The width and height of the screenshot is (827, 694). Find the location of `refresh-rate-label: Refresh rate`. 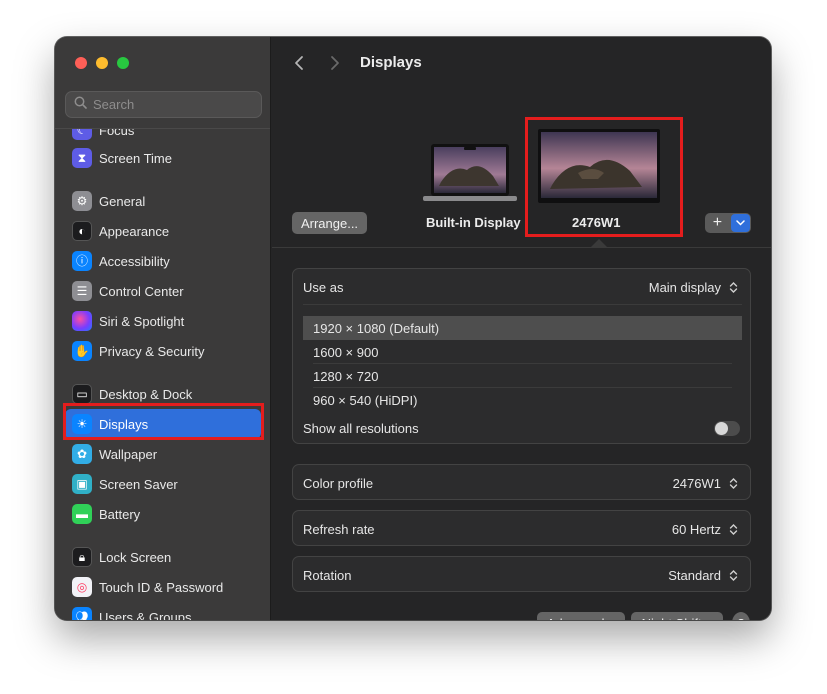

refresh-rate-label: Refresh rate is located at coordinates (339, 529).